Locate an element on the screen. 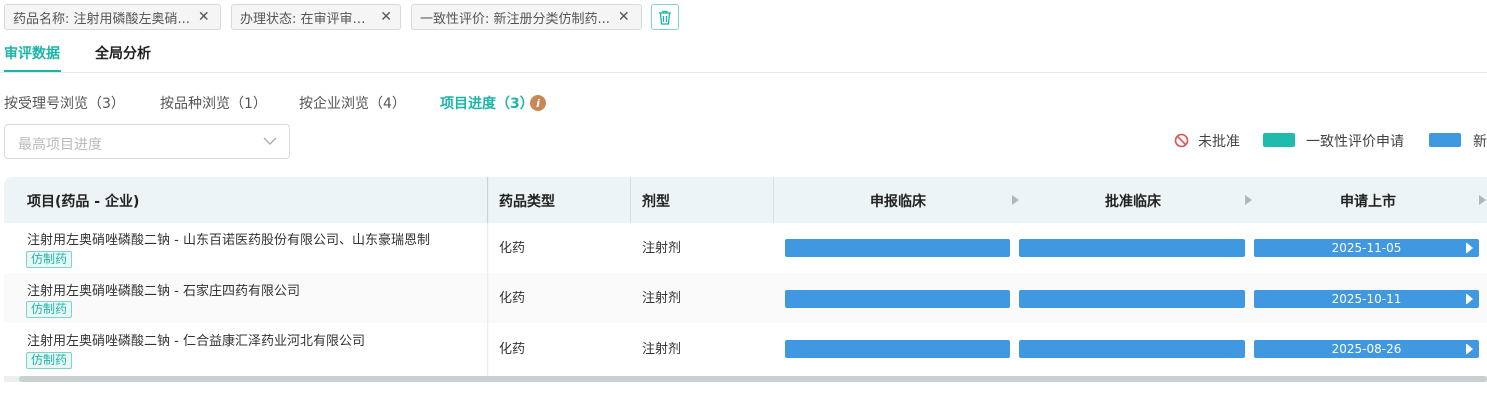 This screenshot has height=397, width=1487. tabs-divider is located at coordinates (743, 72).